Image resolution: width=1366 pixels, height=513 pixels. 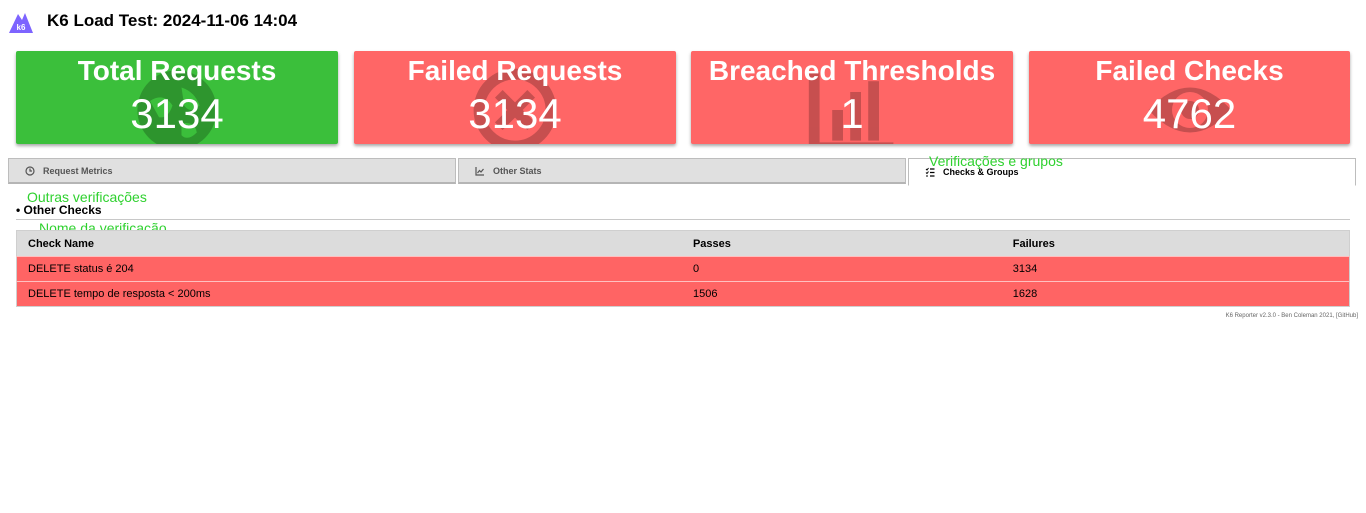 I want to click on column-header-check-name: Check Name, so click(x=349, y=243).